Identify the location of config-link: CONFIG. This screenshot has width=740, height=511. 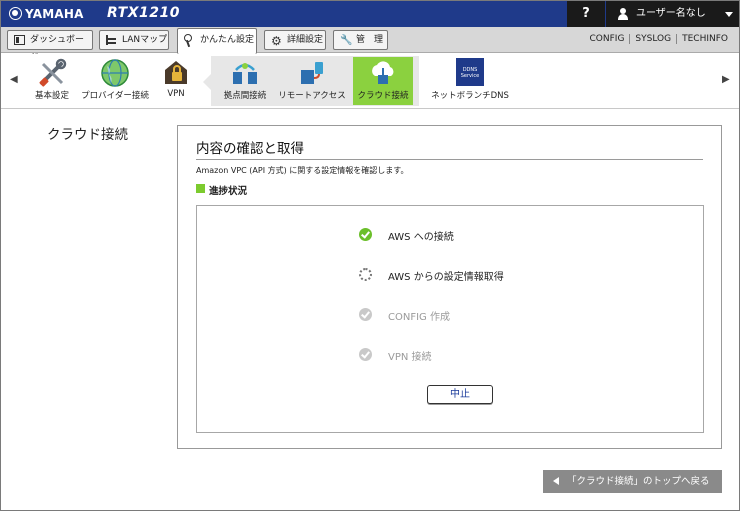
(607, 39).